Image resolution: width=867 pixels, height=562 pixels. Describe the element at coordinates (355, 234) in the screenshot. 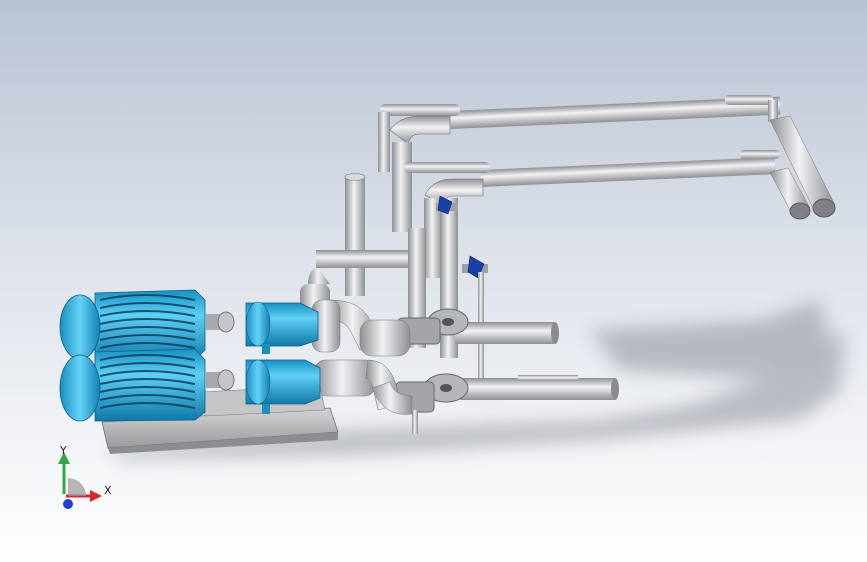

I see `standpipe` at that location.